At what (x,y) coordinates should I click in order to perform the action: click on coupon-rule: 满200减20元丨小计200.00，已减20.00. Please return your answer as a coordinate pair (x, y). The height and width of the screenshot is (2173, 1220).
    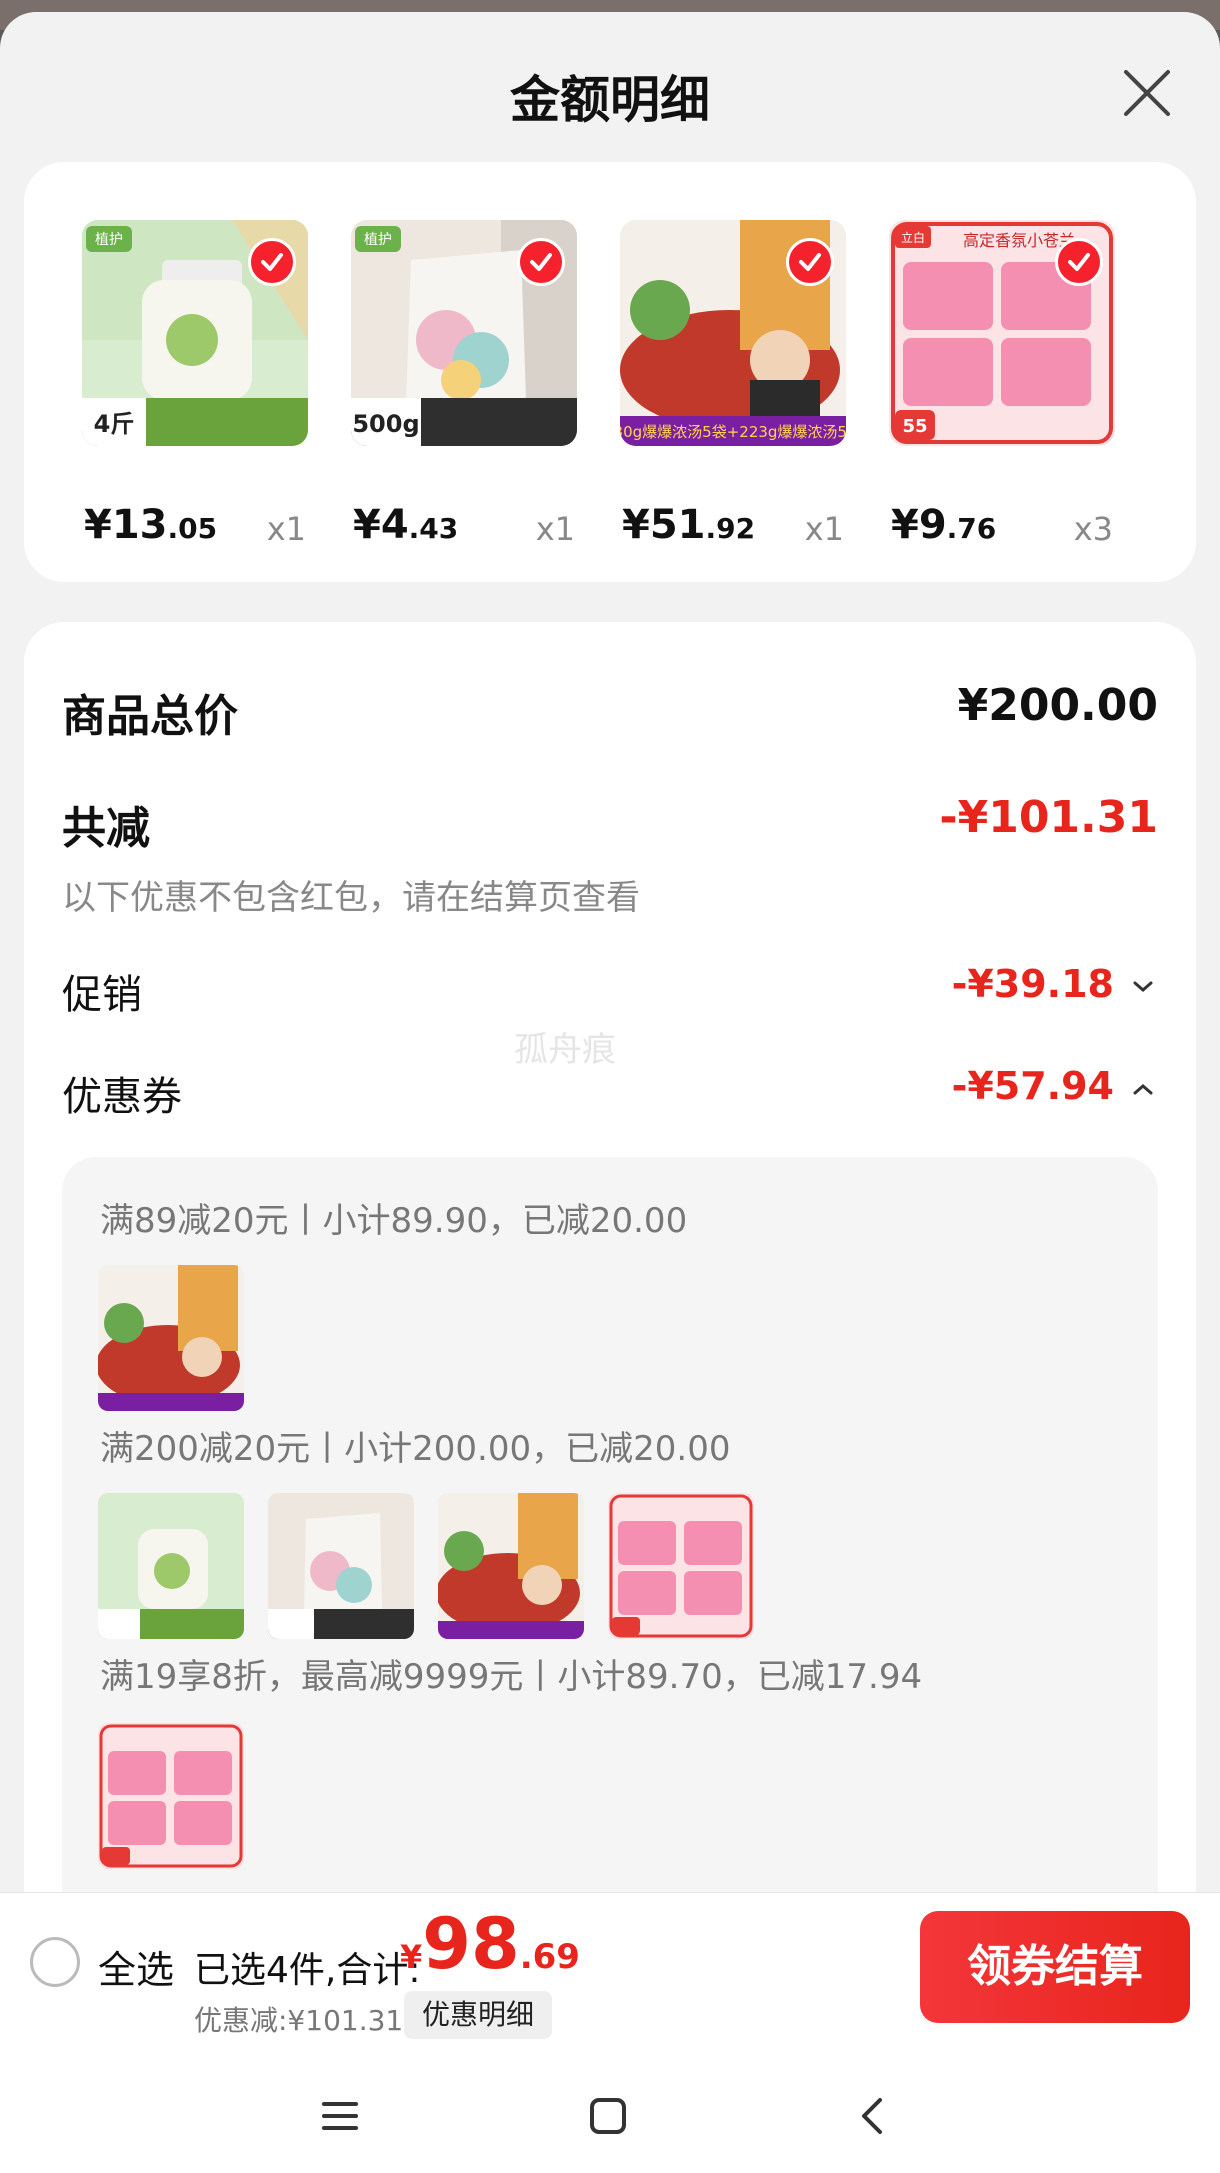
    Looking at the image, I should click on (415, 1449).